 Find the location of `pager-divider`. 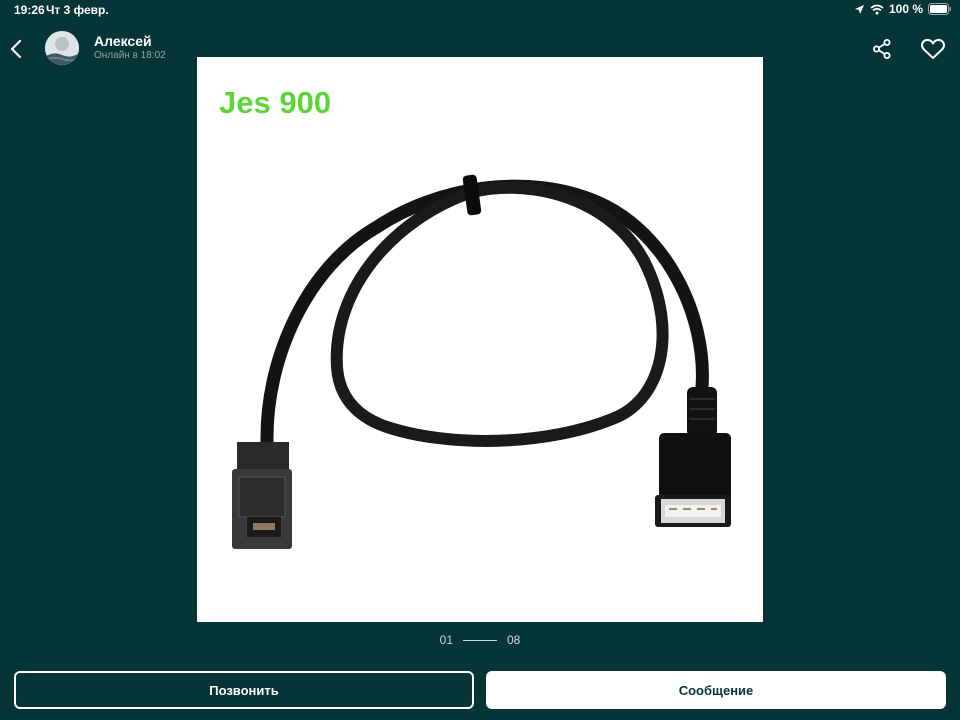

pager-divider is located at coordinates (480, 640).